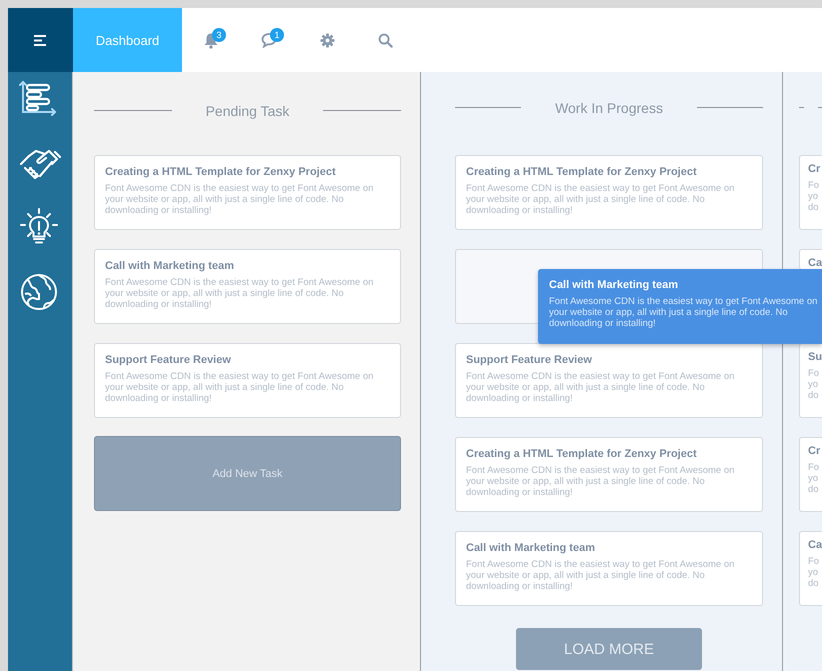  I want to click on settings-icon, so click(327, 40).